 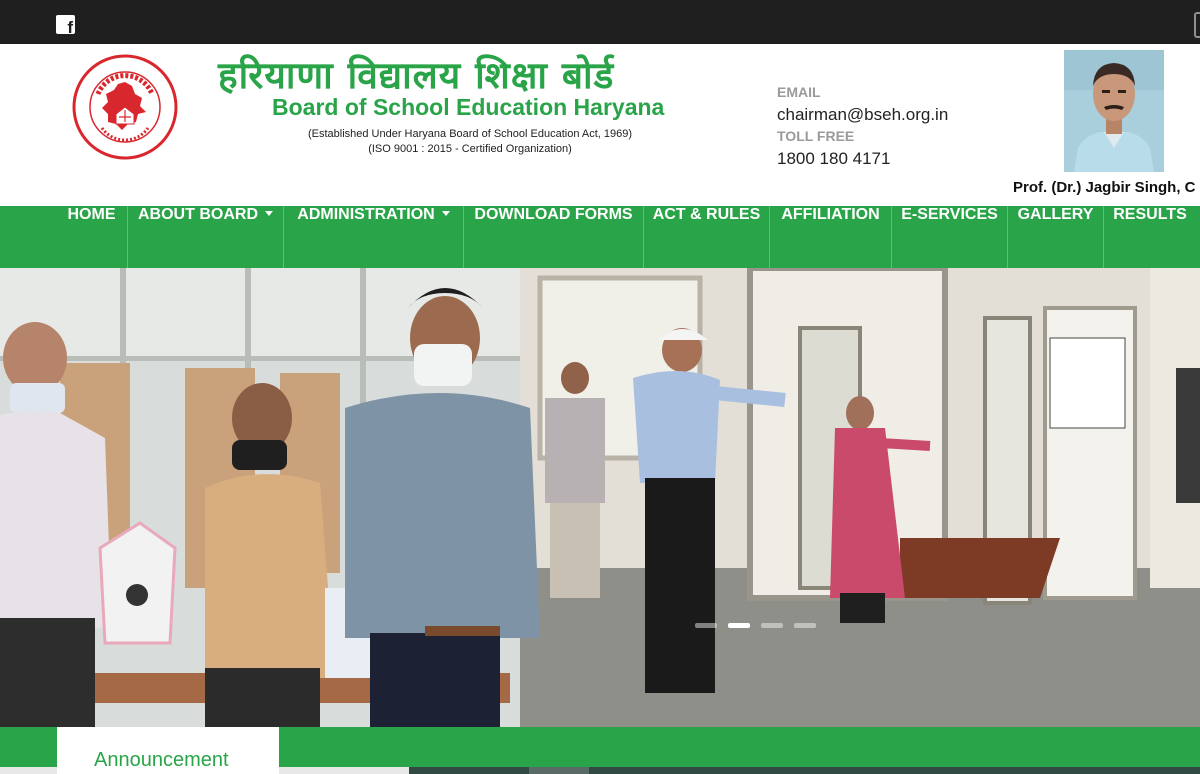 What do you see at coordinates (1104, 187) in the screenshot?
I see `chairman-caption: Prof. (Dr.) Jagbir Singh, C` at bounding box center [1104, 187].